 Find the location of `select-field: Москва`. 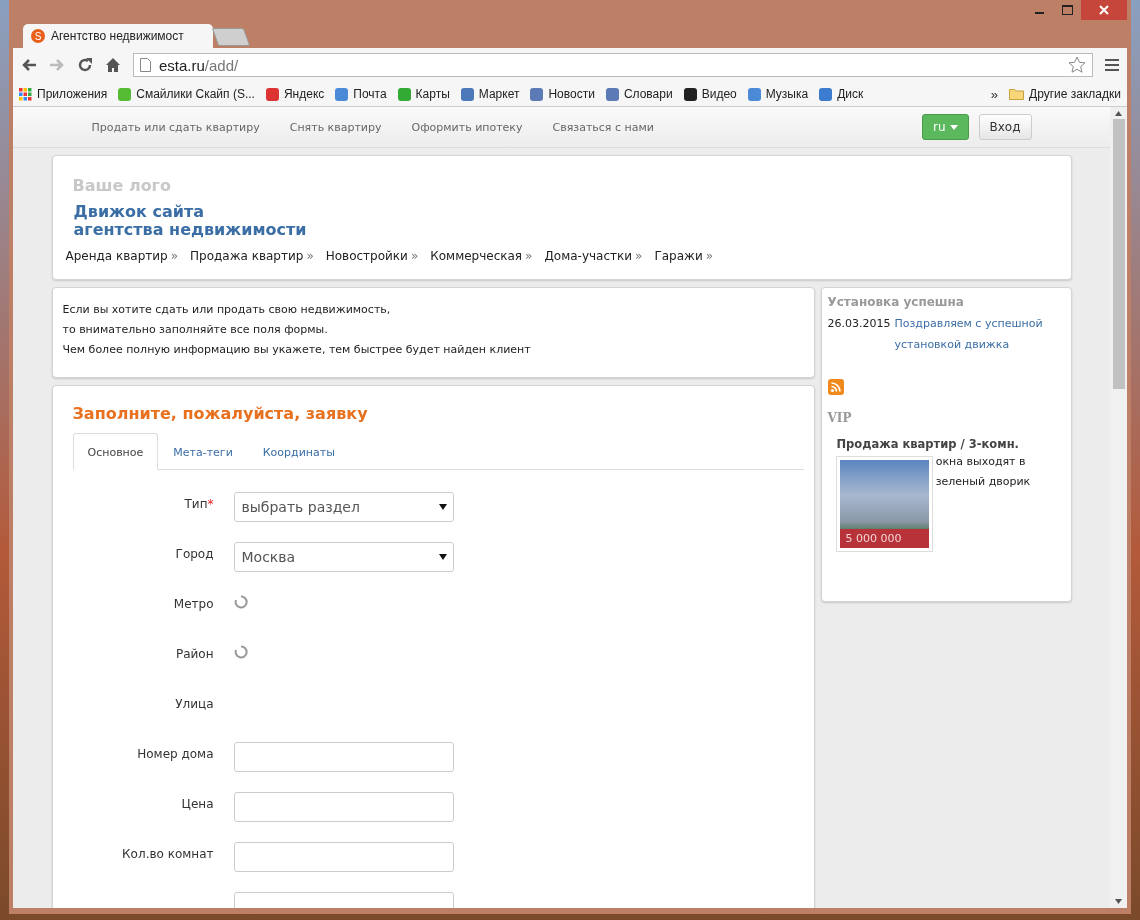

select-field: Москва is located at coordinates (343, 557).